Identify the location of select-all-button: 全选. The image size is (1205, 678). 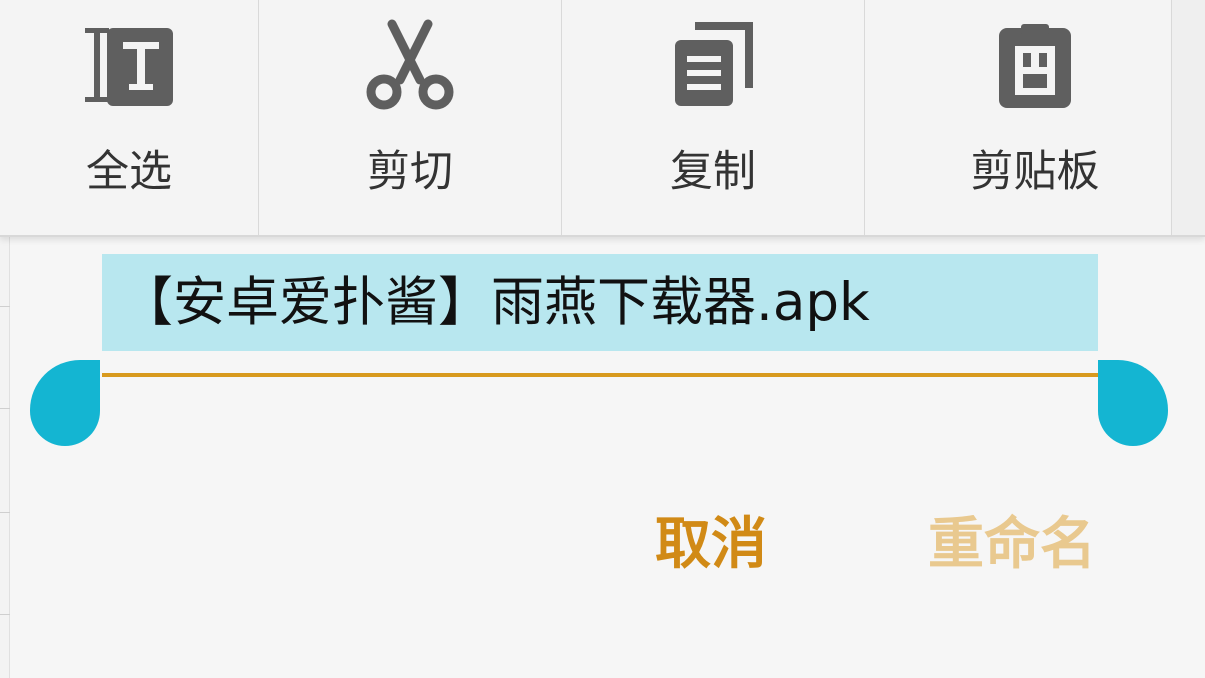
(129, 117).